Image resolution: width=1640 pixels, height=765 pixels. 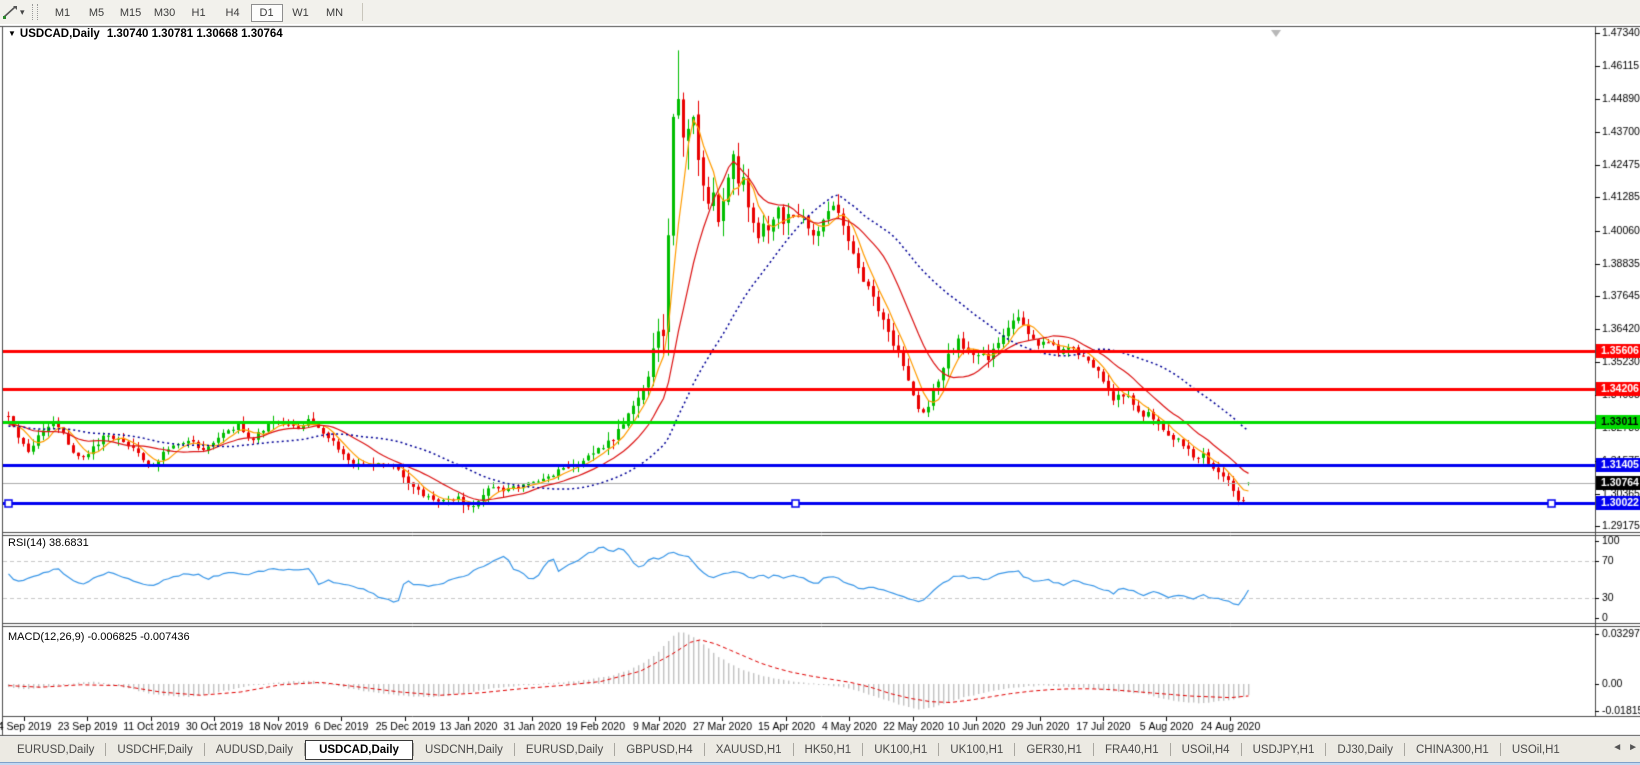 What do you see at coordinates (1633, 747) in the screenshot?
I see `tabs-scroll-right-button: ►` at bounding box center [1633, 747].